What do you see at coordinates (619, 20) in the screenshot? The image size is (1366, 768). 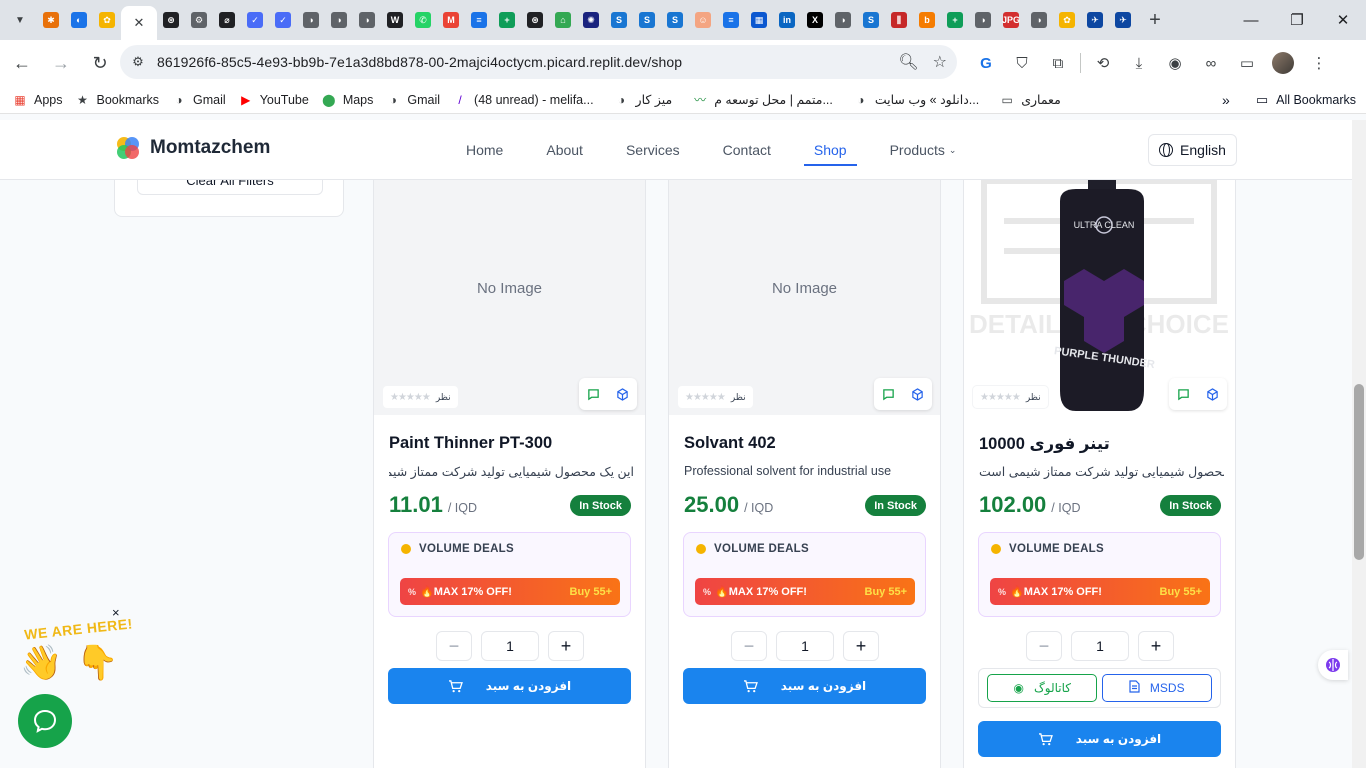 I see `tab-favicon-21: S` at bounding box center [619, 20].